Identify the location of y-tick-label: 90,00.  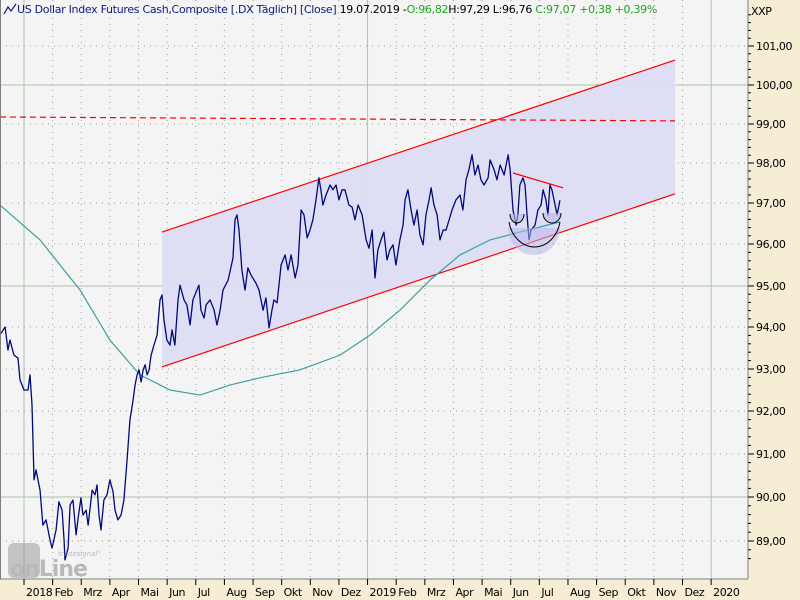
(771, 497).